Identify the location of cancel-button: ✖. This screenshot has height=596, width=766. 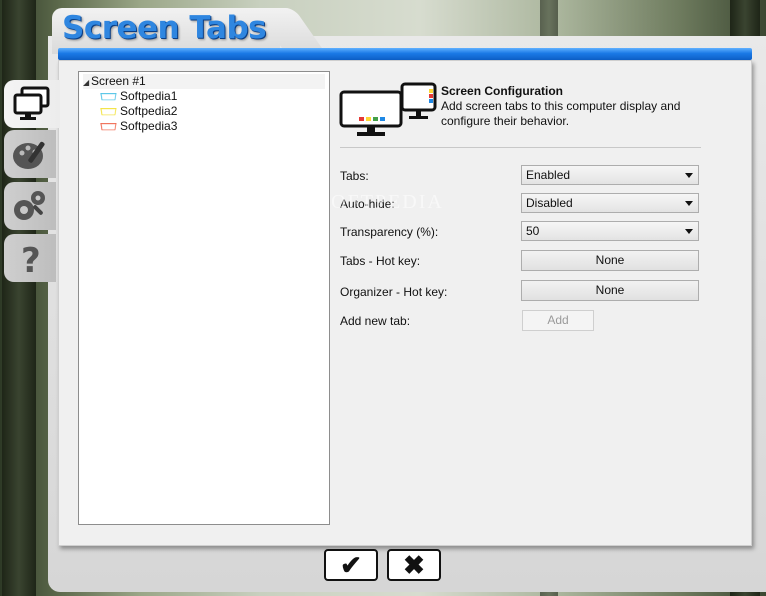
(414, 565).